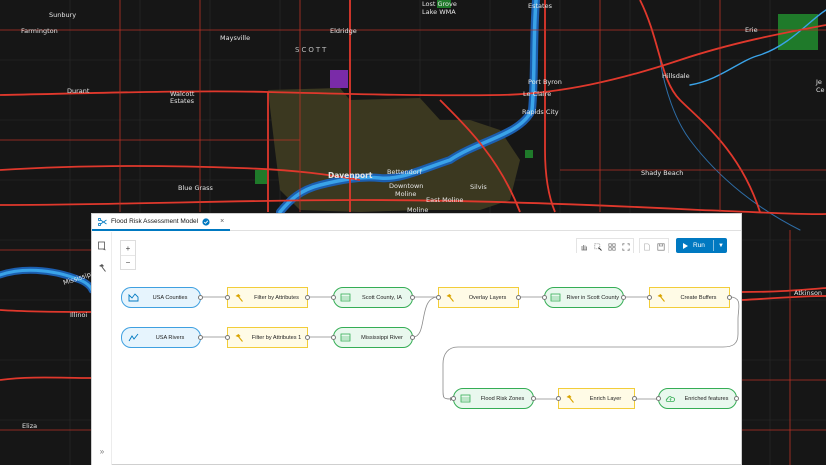  Describe the element at coordinates (662, 173) in the screenshot. I see `map-label-shady-beach: Shady Beach` at that location.